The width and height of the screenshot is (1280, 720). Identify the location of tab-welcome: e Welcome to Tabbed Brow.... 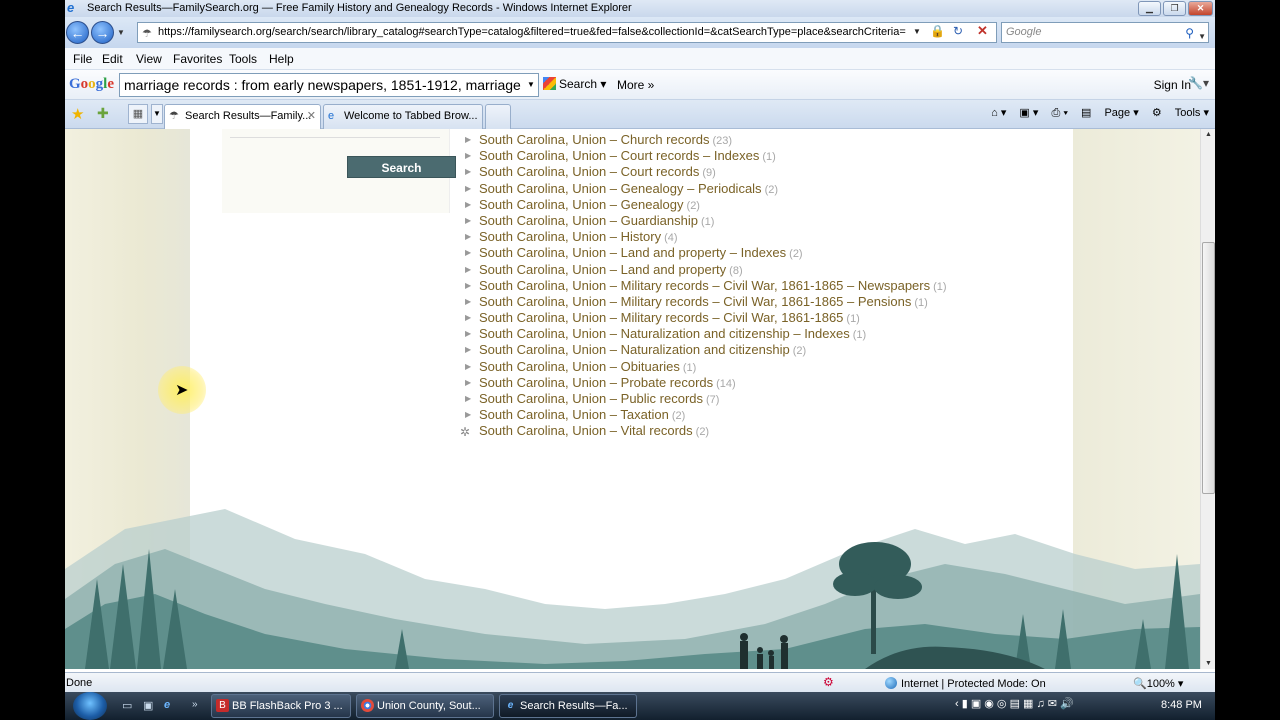
(403, 116).